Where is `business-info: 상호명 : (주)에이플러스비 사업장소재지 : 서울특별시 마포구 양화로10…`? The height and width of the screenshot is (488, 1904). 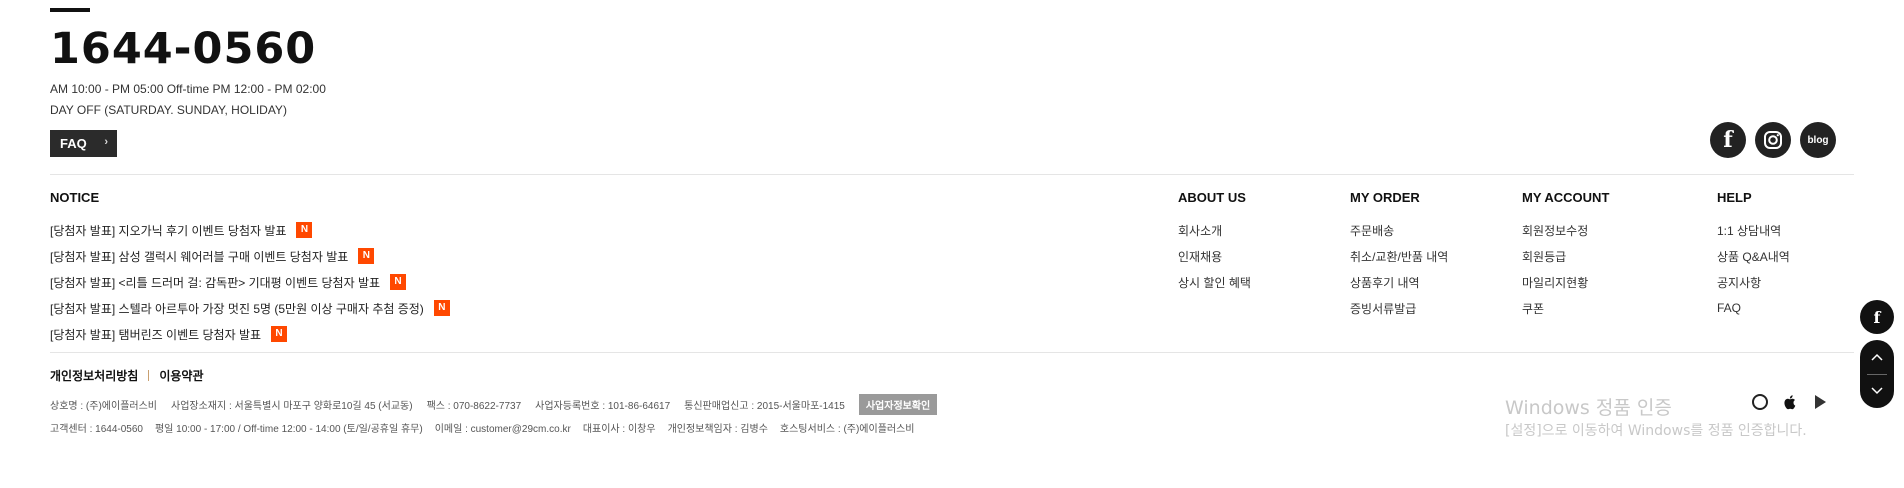
business-info: 상호명 : (주)에이플러스비 사업장소재지 : 서울특별시 마포구 양화로10… is located at coordinates (494, 404).